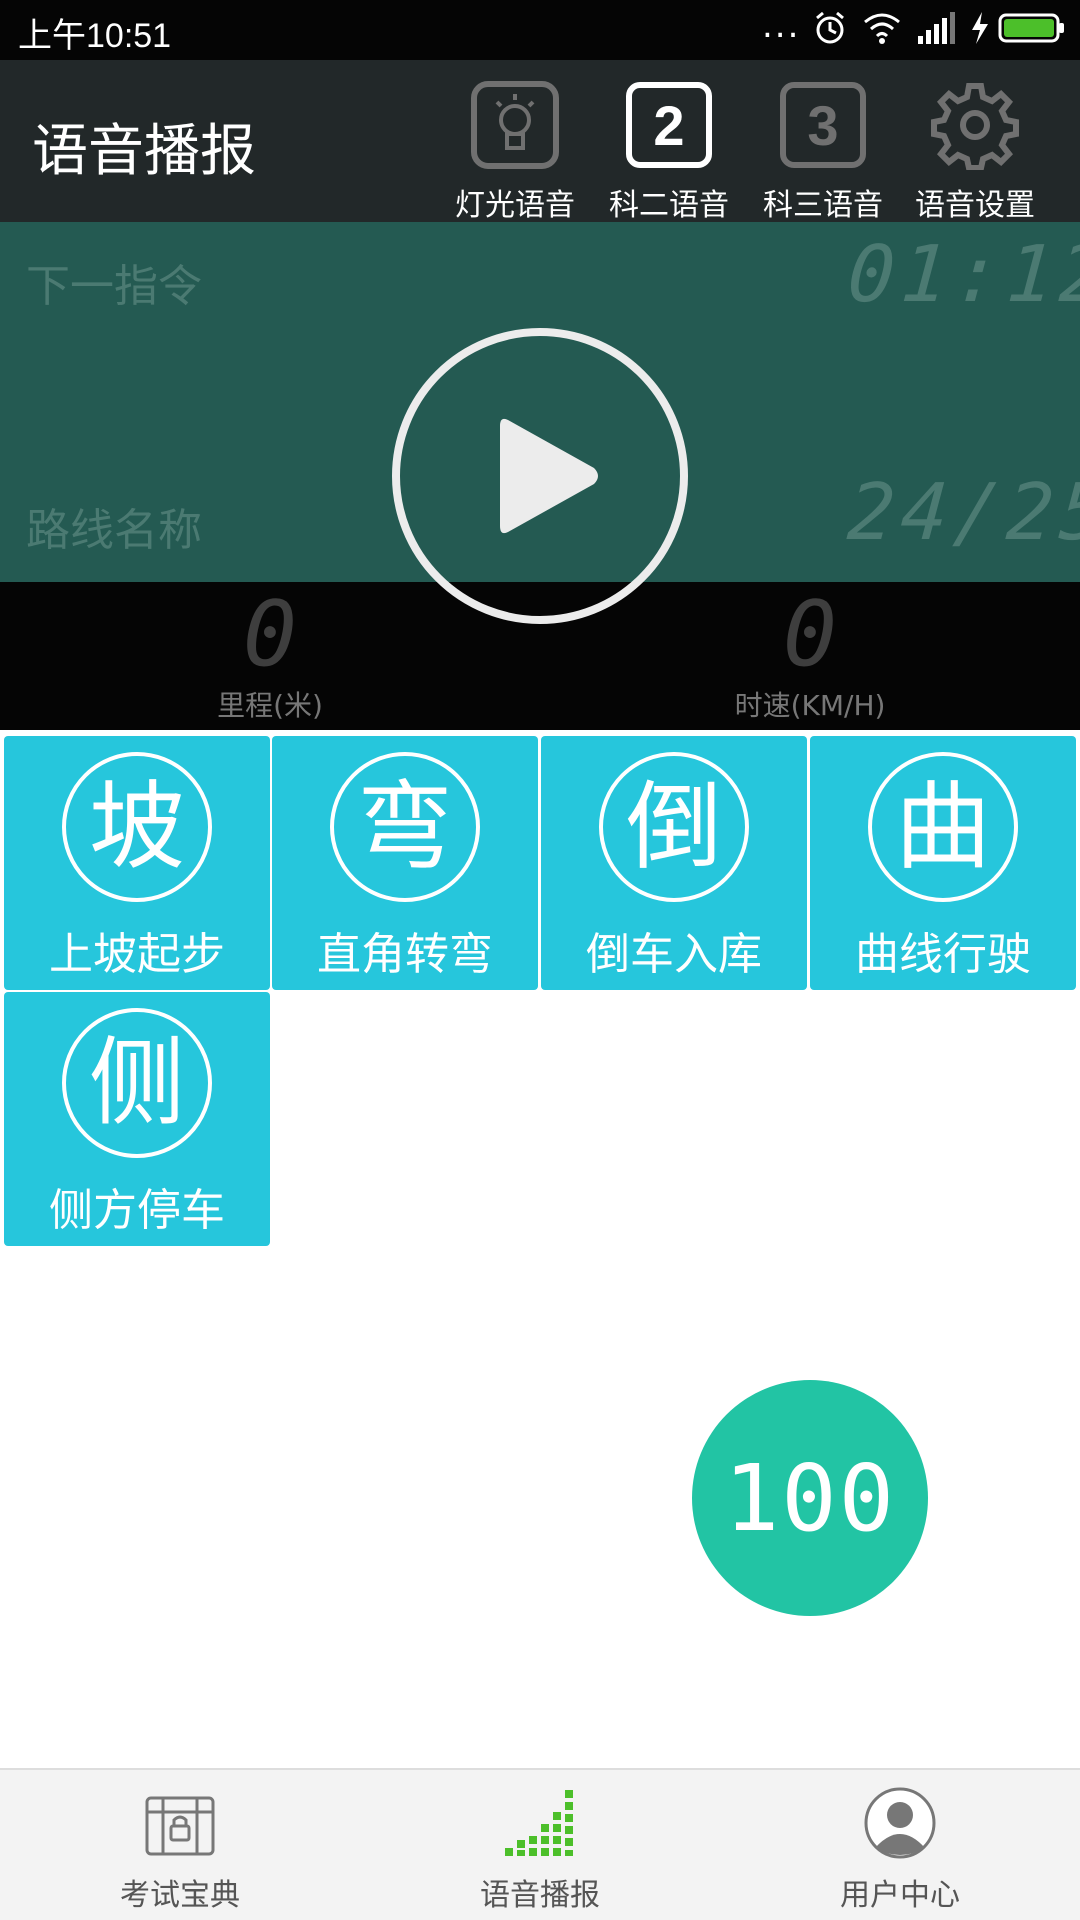  What do you see at coordinates (137, 827) in the screenshot?
I see `uphill-char-icon: 坡` at bounding box center [137, 827].